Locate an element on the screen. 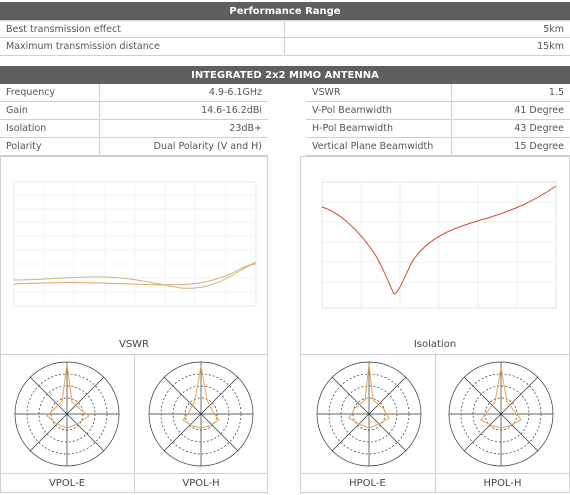 This screenshot has height=495, width=570. spec-label: Vertical Plane Beamwidth is located at coordinates (379, 146).